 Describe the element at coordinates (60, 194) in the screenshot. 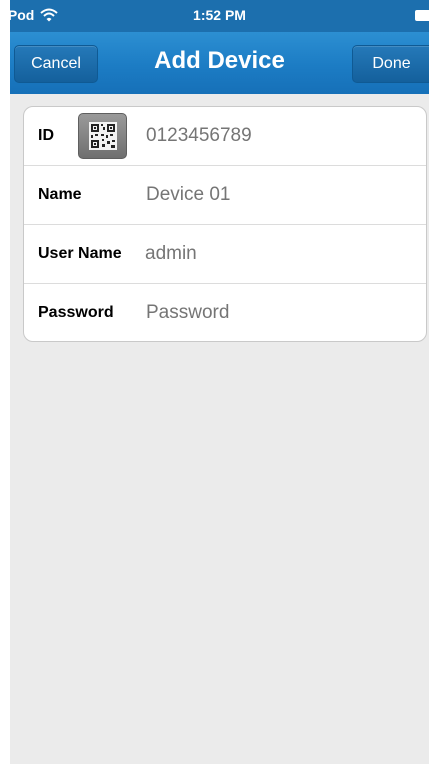

I see `name-label: Name` at that location.